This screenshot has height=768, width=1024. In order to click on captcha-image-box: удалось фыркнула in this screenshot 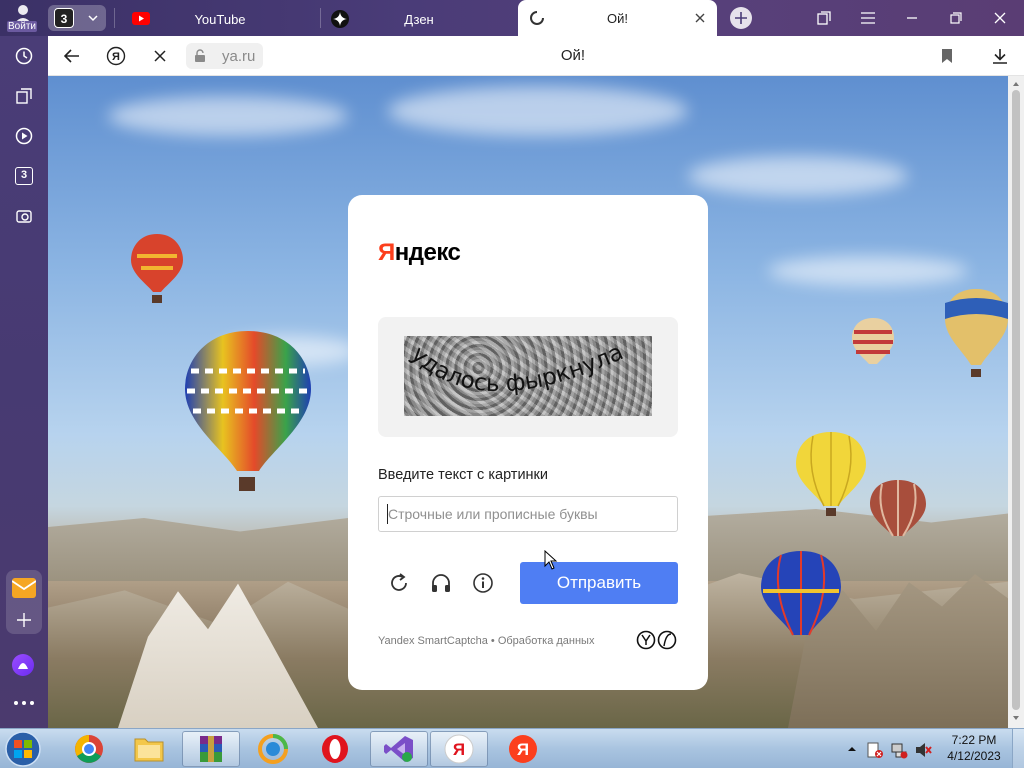, I will do `click(528, 377)`.